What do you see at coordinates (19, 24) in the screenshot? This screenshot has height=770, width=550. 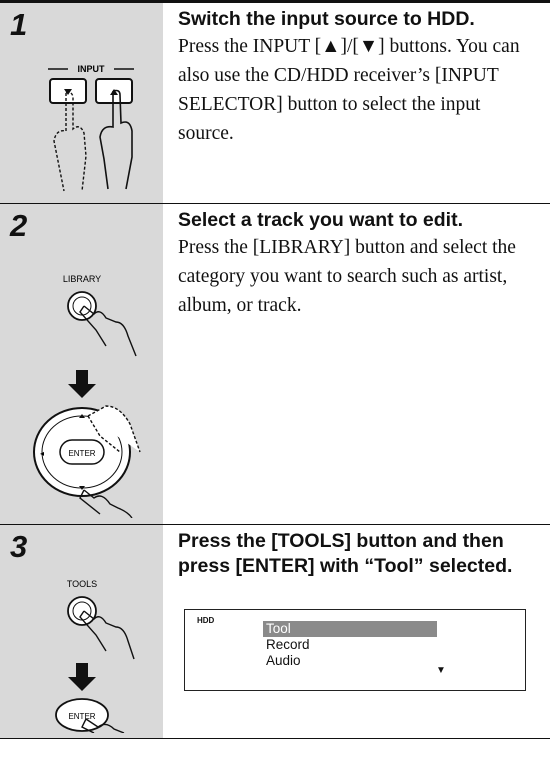 I see `step-1-number: 1` at bounding box center [19, 24].